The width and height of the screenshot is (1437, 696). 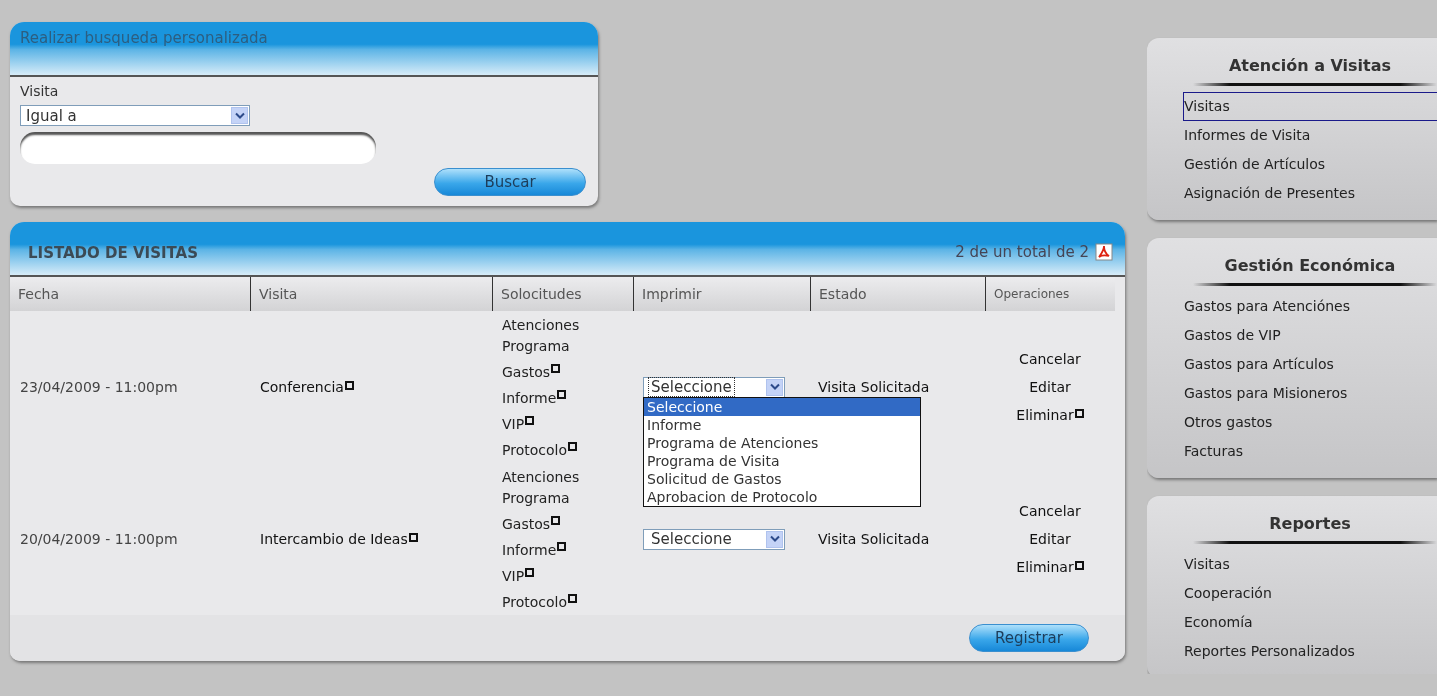 What do you see at coordinates (1310, 393) in the screenshot?
I see `menu-item: Gastos para Misioneros` at bounding box center [1310, 393].